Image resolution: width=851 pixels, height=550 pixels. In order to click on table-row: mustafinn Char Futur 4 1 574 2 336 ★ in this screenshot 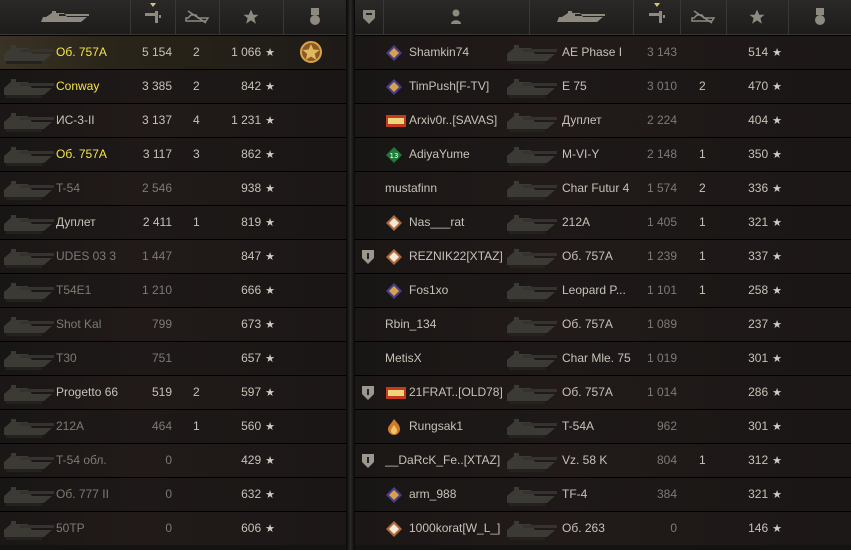, I will do `click(603, 188)`.